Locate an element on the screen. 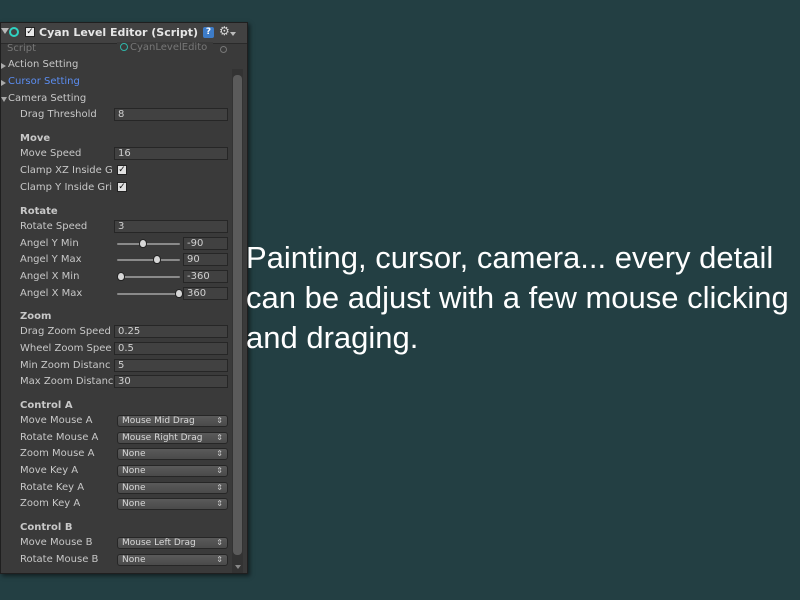  clamp-xz-row: Clamp XZ Inside G ✓ is located at coordinates (124, 171).